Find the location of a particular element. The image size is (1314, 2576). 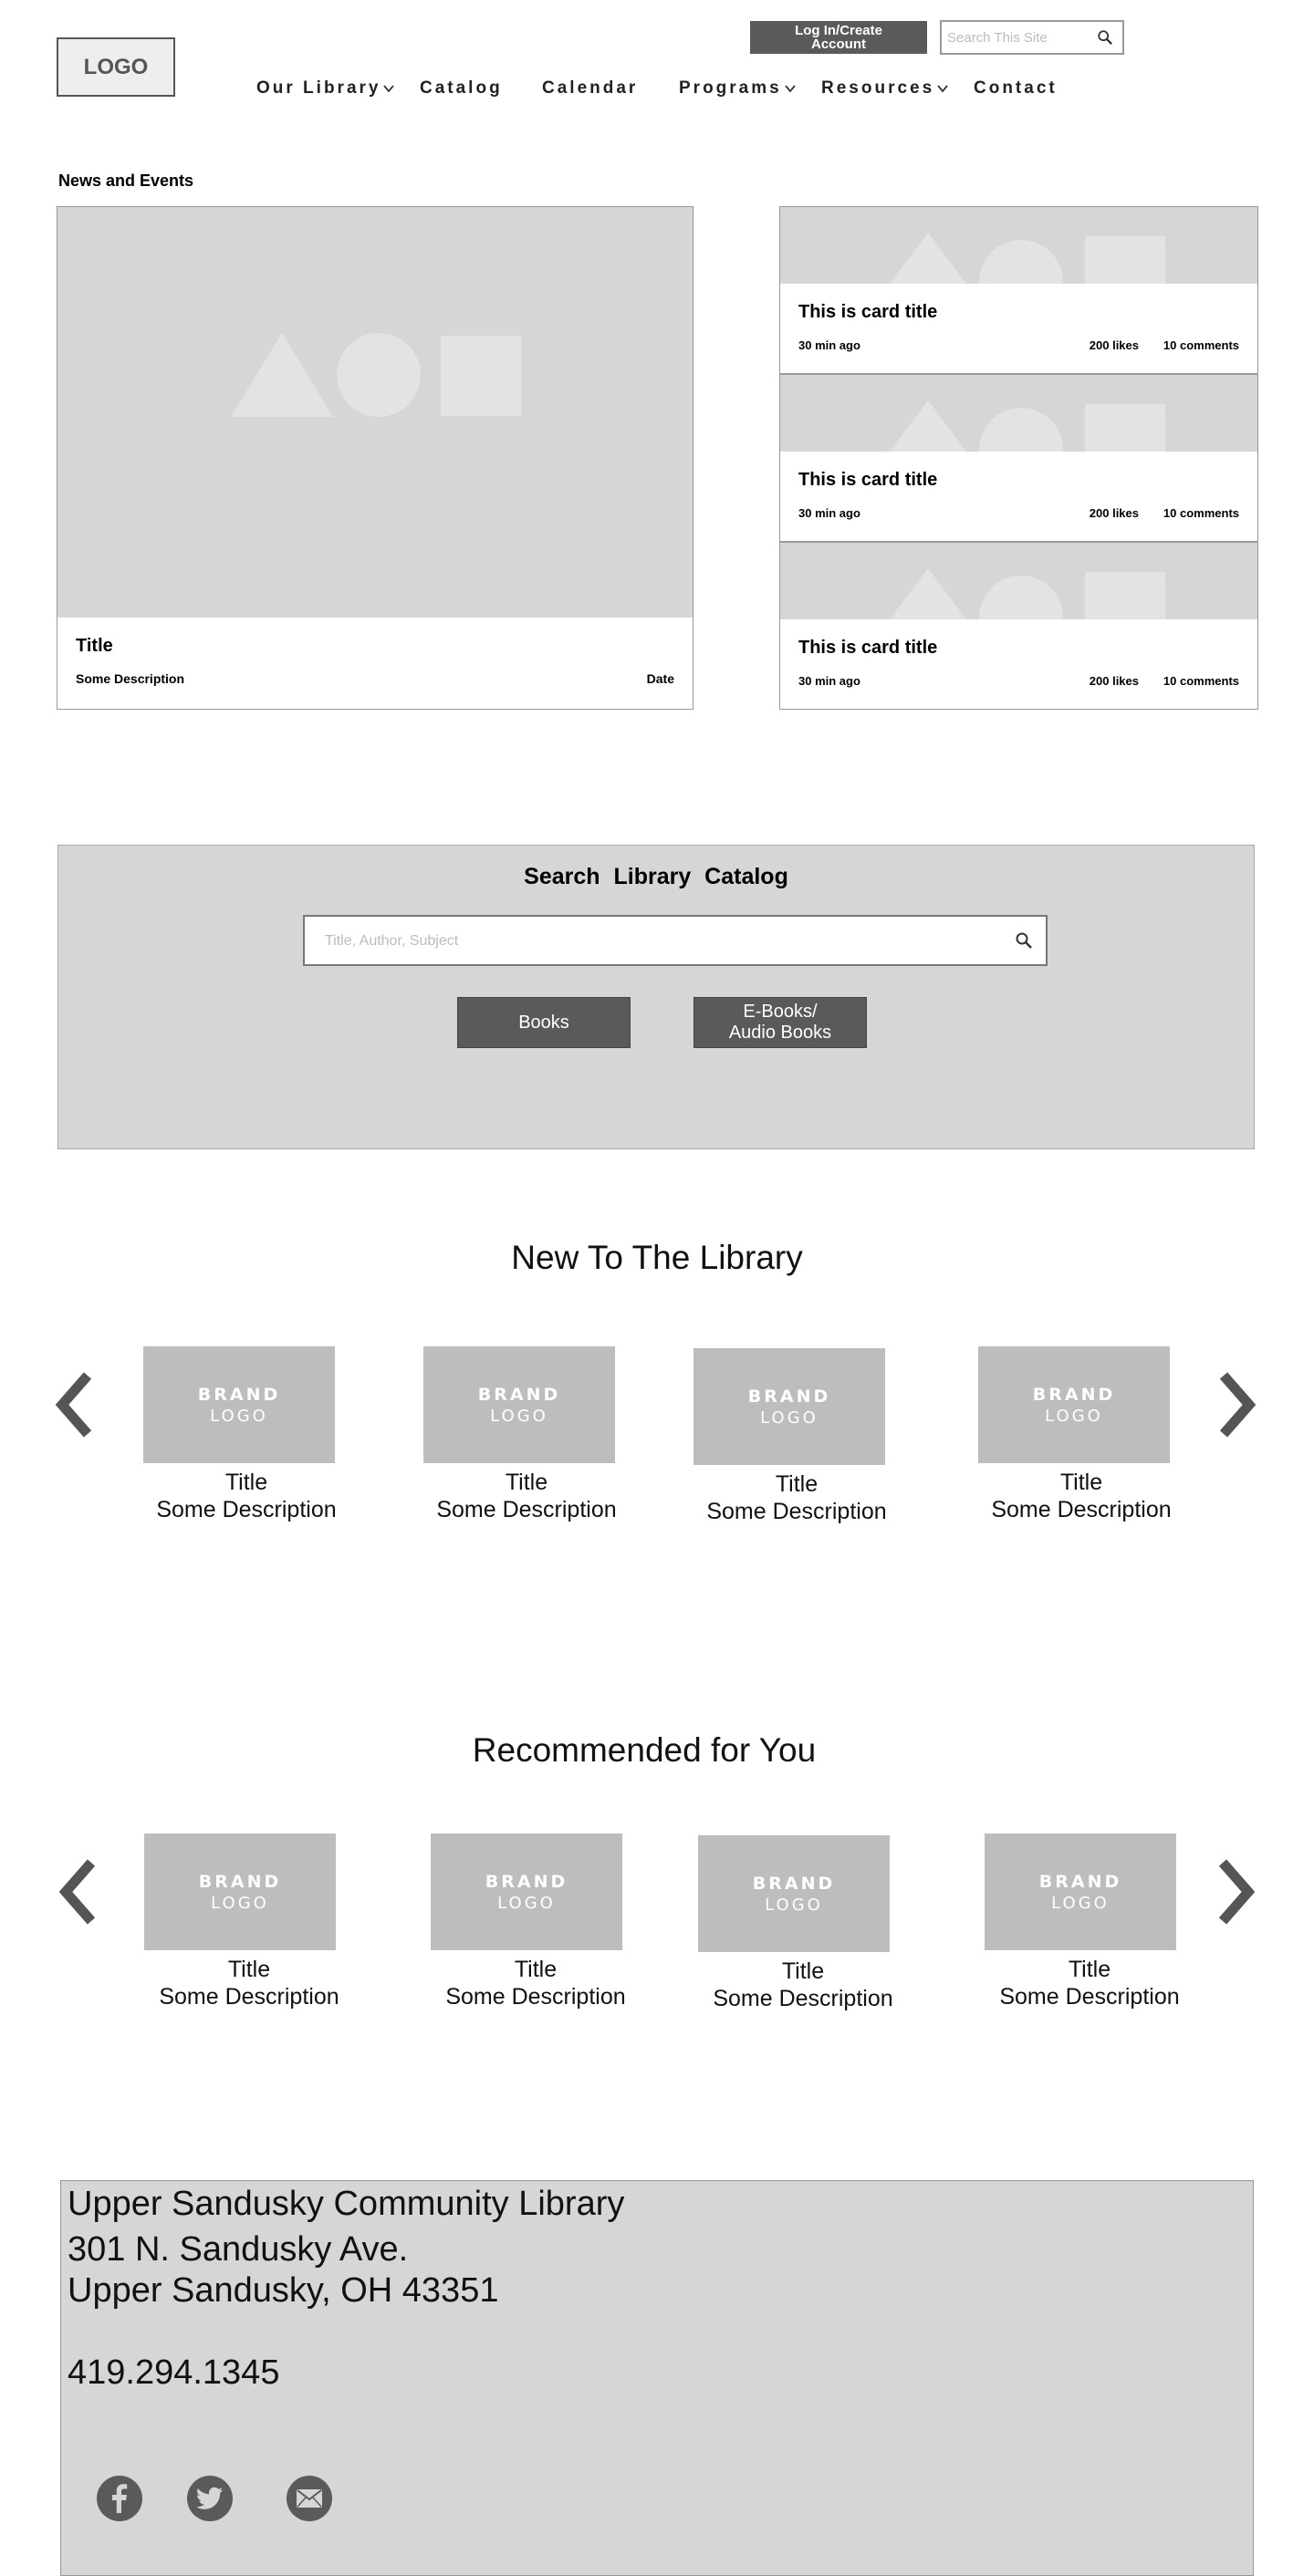

facebook-icon is located at coordinates (120, 2498).